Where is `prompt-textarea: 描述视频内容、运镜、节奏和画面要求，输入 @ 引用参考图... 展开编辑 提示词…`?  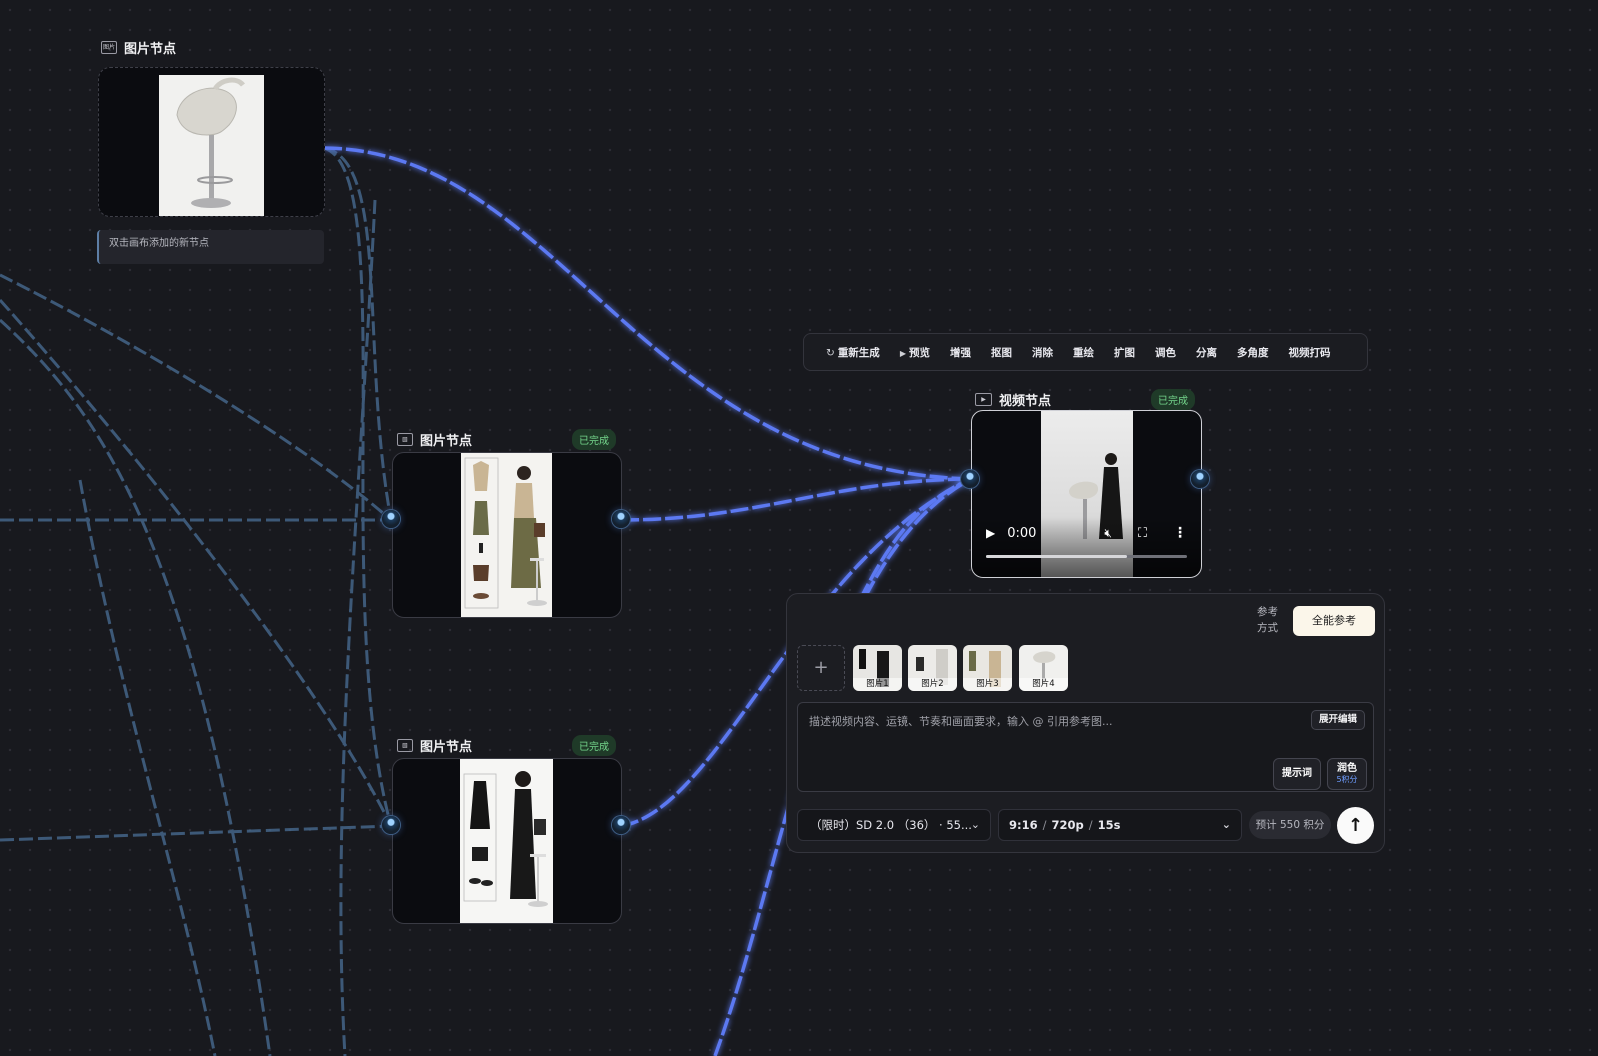
prompt-textarea: 描述视频内容、运镜、节奏和画面要求，输入 @ 引用参考图... 展开编辑 提示词… is located at coordinates (1085, 747).